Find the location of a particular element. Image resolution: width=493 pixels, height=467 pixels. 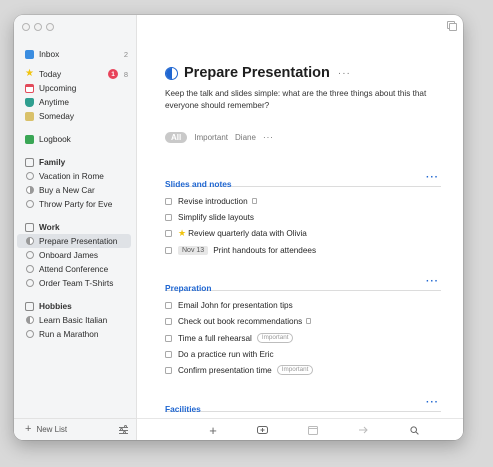

area-label: Family is located at coordinates (52, 162).